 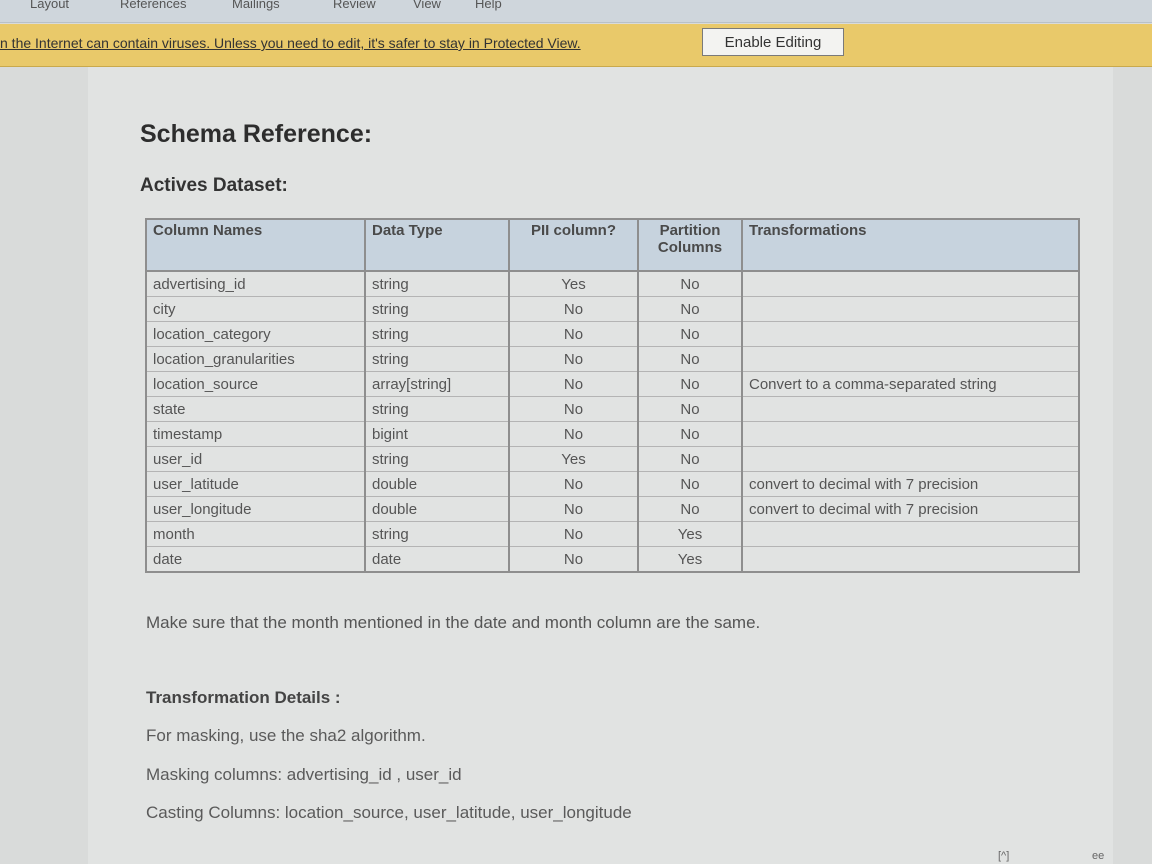 I want to click on cell-data-type: bigint, so click(x=437, y=434).